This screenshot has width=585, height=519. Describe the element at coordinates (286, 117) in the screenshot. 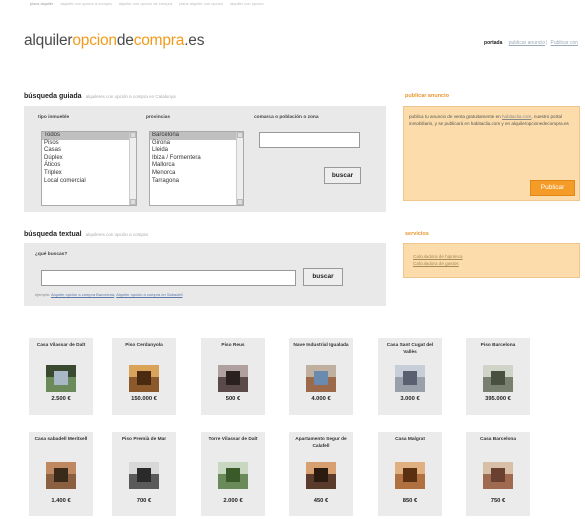

I see `area-label: comarca o población o zona` at that location.